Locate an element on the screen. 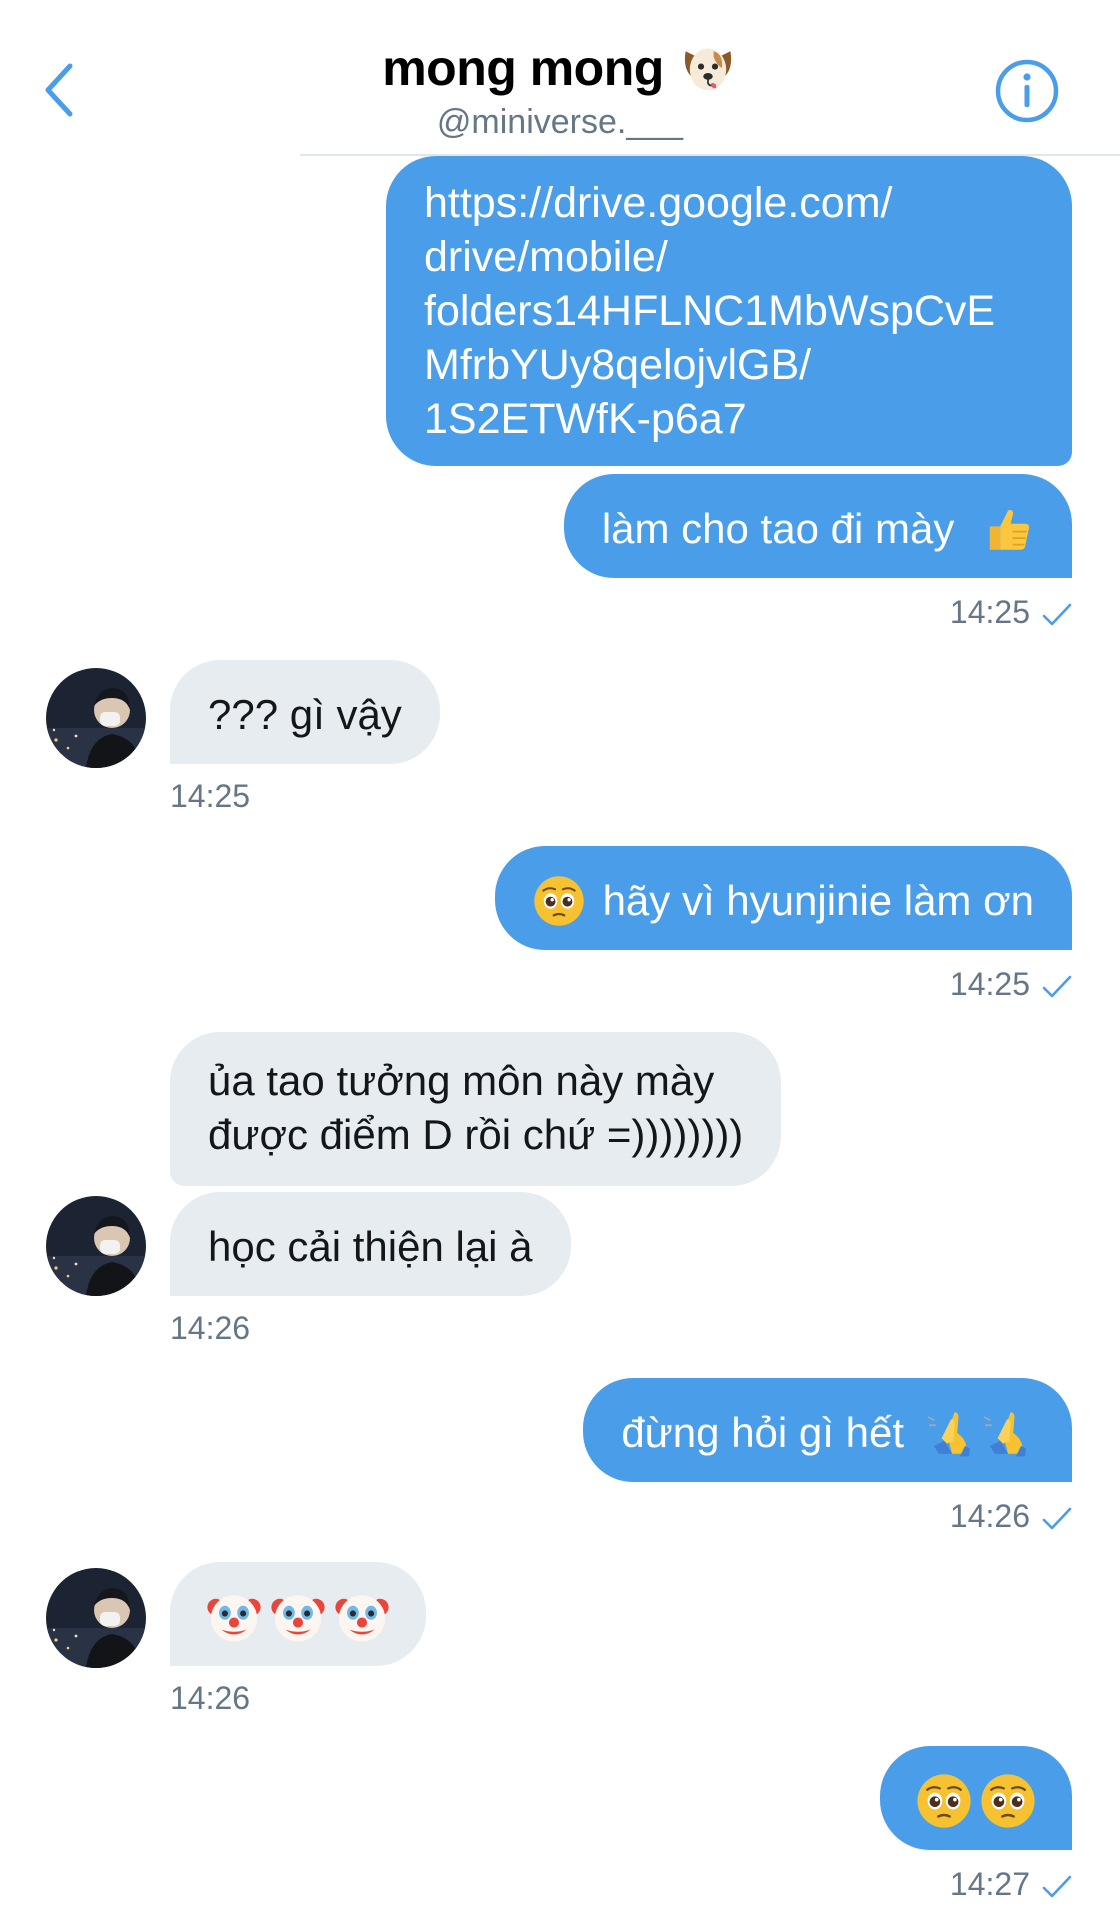 Image resolution: width=1120 pixels, height=1920 pixels. message-text-line: folders14HFLNC1MbWspCvE is located at coordinates (710, 311).